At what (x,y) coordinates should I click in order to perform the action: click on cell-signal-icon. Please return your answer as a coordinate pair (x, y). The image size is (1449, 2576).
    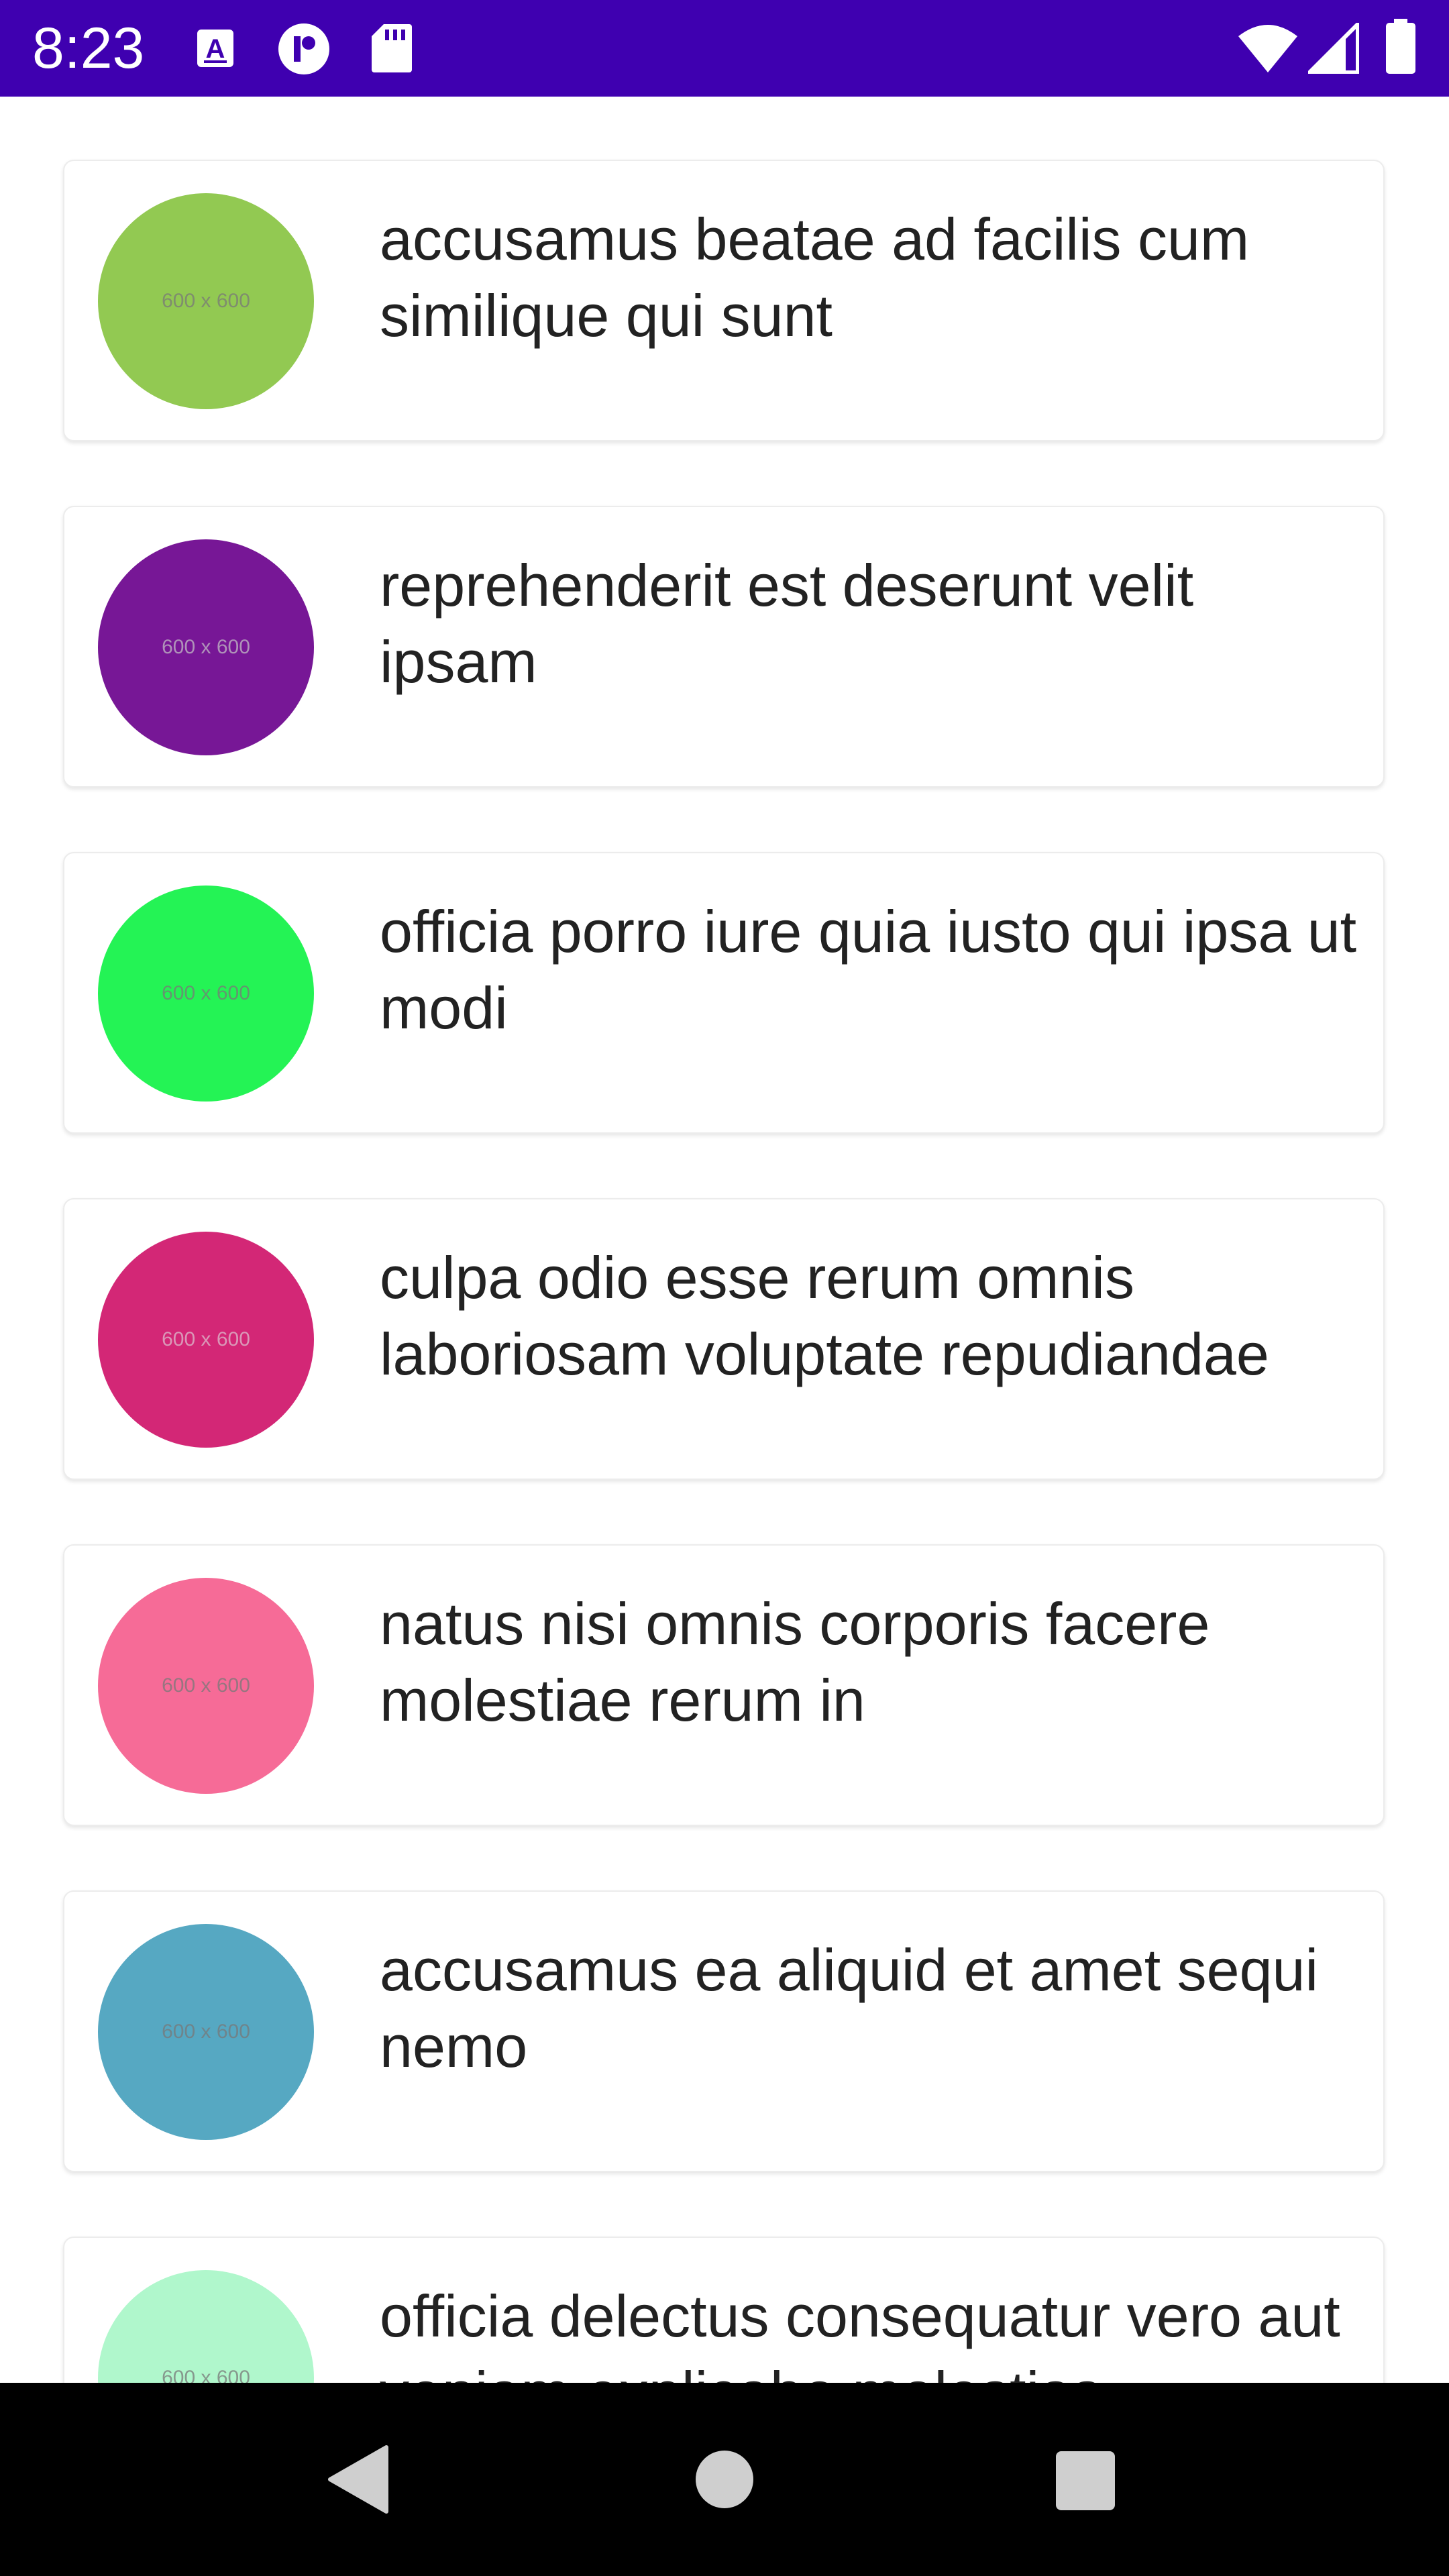
    Looking at the image, I should click on (1333, 48).